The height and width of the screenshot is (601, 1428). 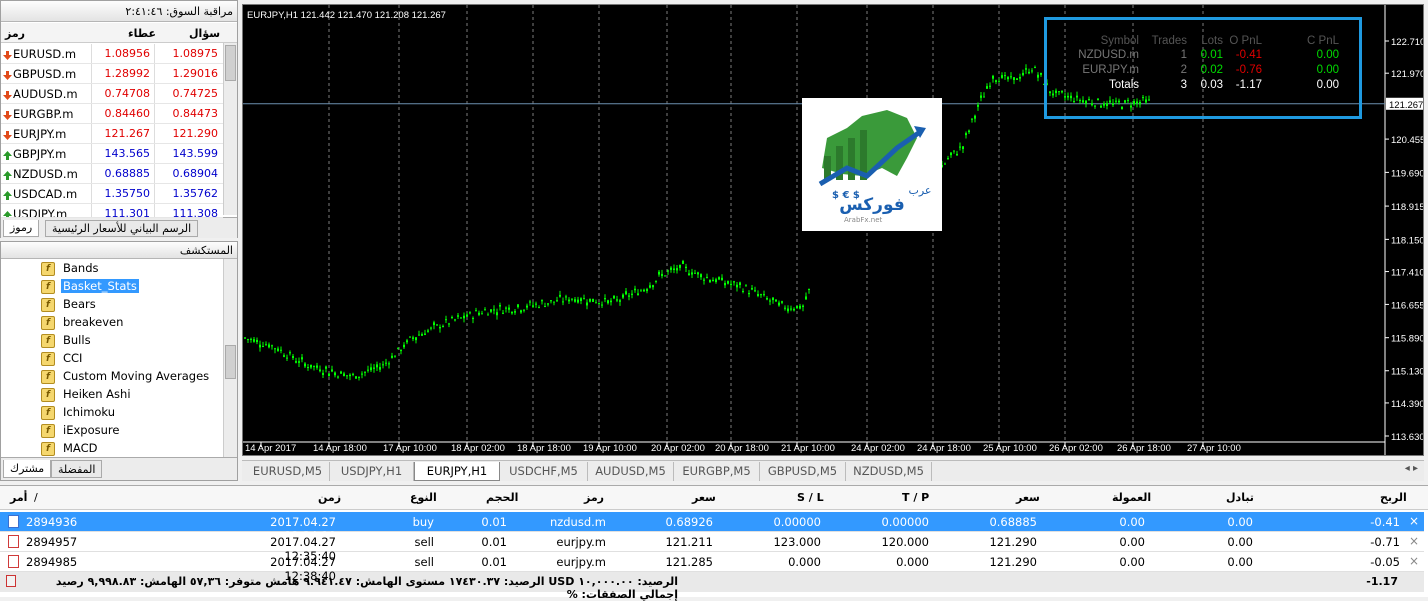 I want to click on chart-tab: EURGBP,M5, so click(x=717, y=471).